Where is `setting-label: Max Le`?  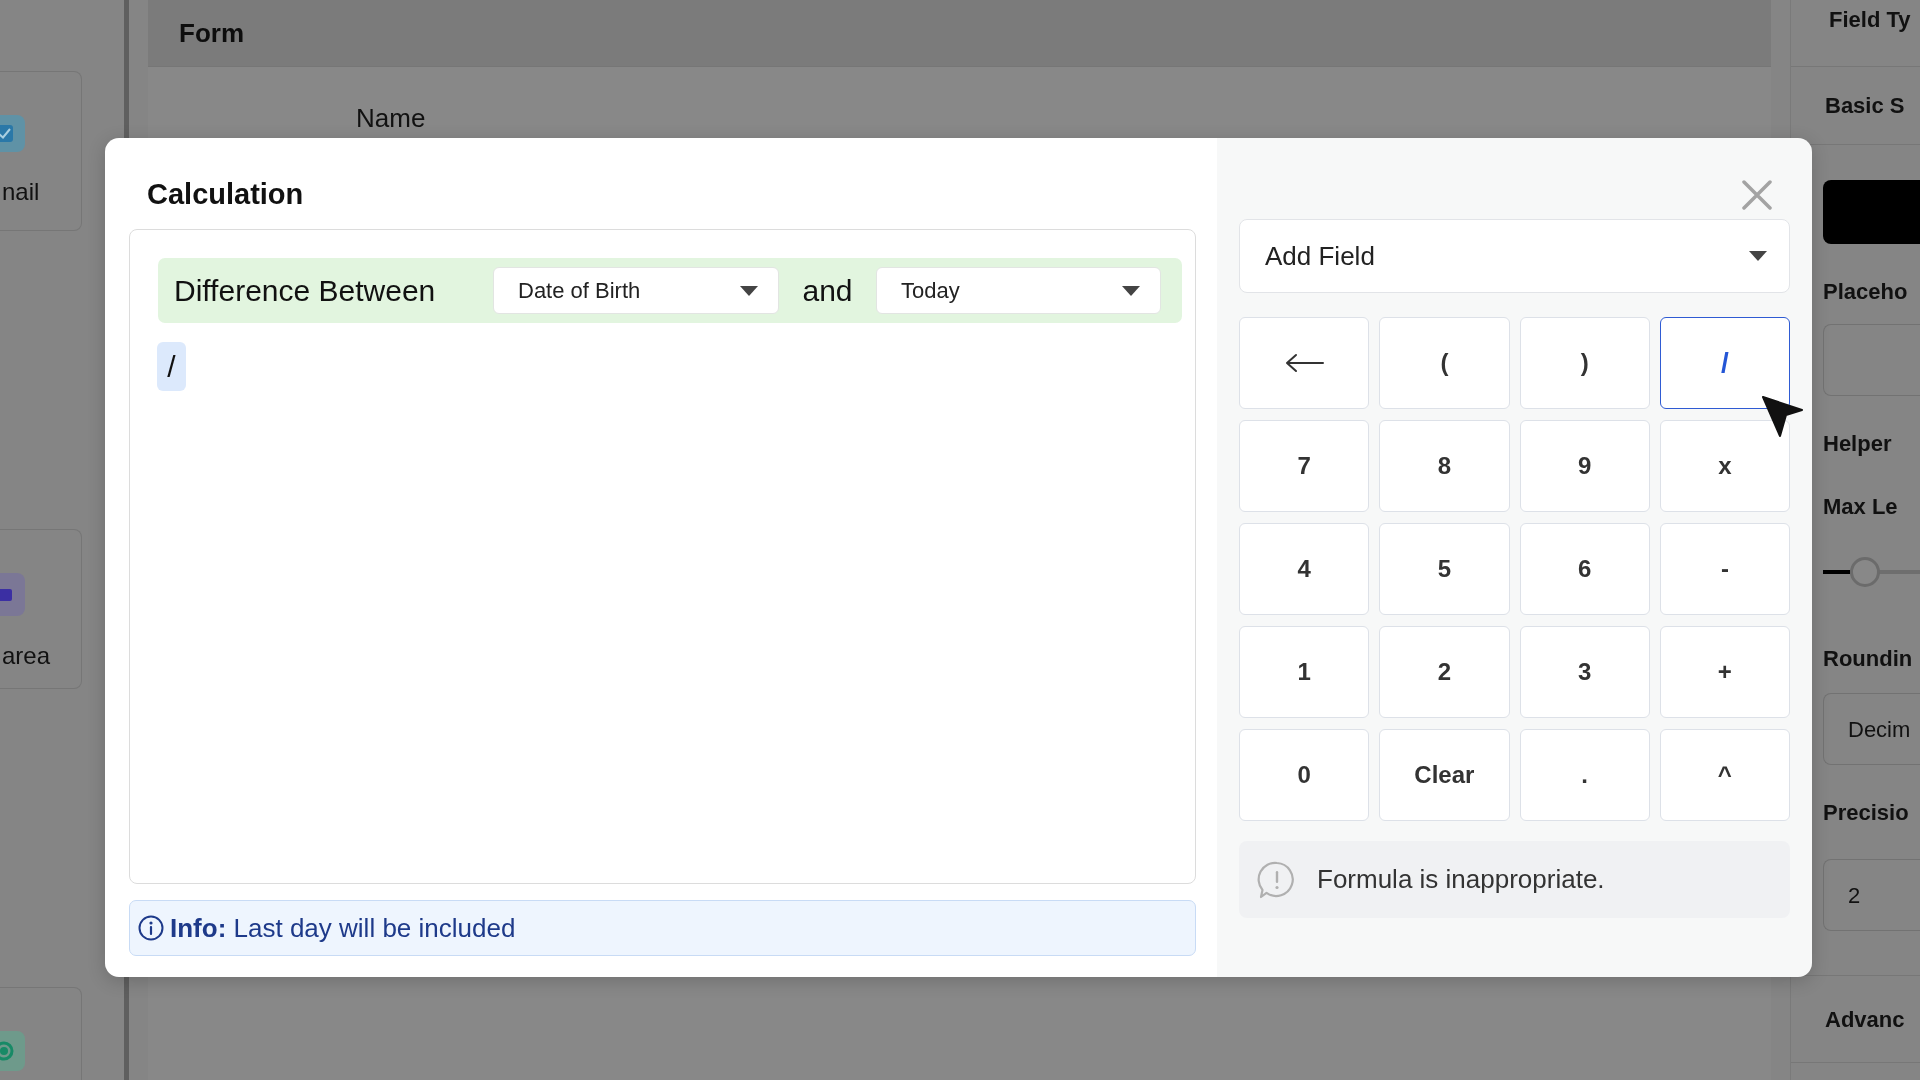
setting-label: Max Le is located at coordinates (1861, 507).